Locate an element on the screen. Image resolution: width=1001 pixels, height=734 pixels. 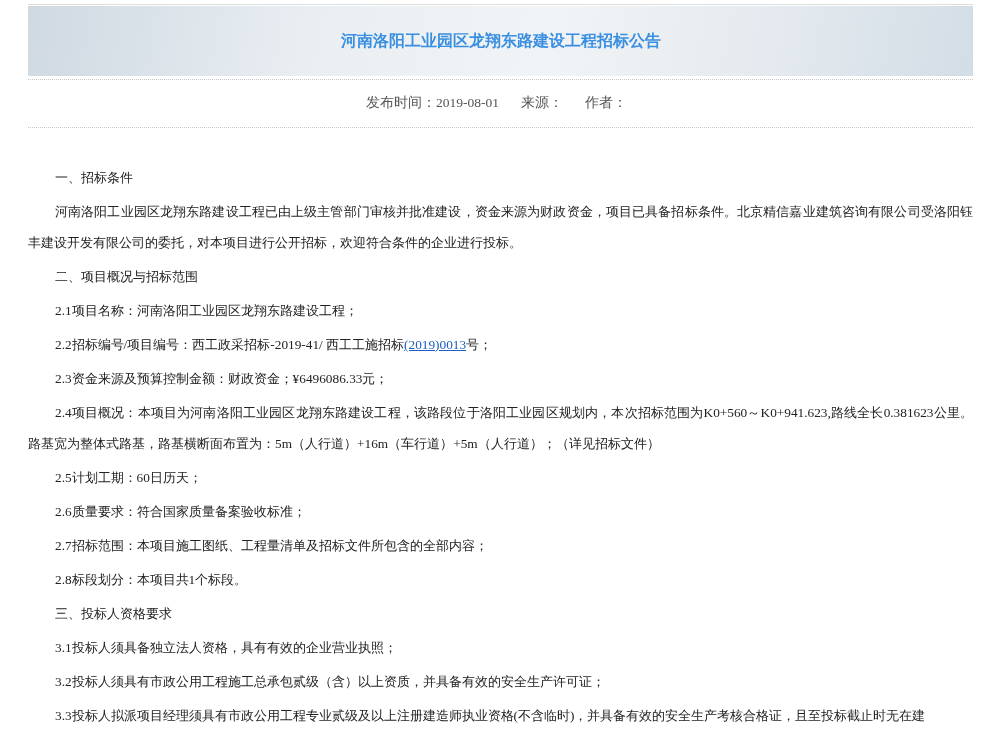
paragraph: 三、投标人资格要求 is located at coordinates (113, 614).